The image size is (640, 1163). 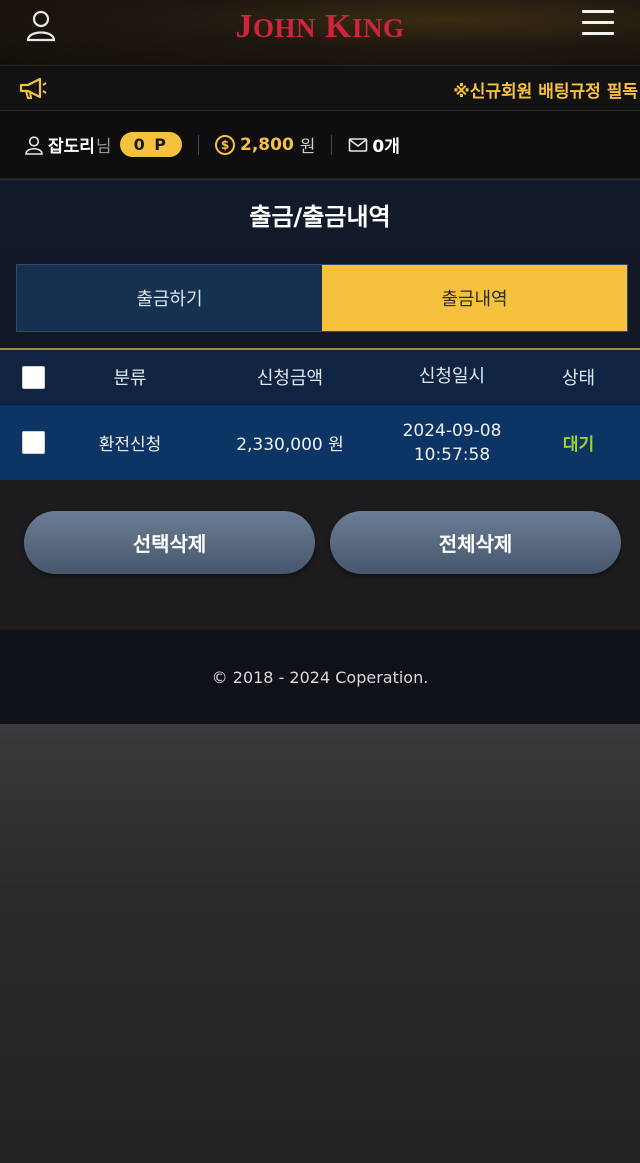 I want to click on delete-selected-button: 선택삭제, so click(x=169, y=542).